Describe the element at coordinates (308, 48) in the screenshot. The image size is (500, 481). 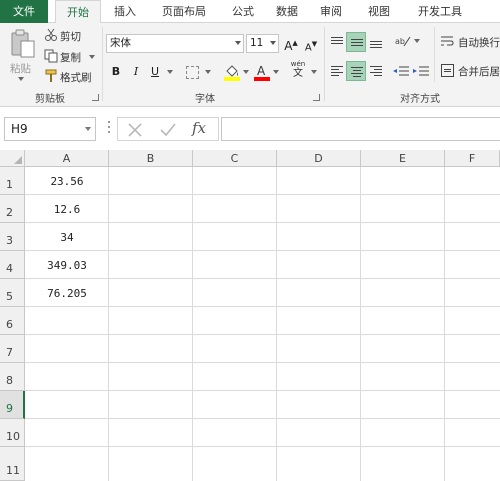
I see `shrink-font-label: A` at that location.